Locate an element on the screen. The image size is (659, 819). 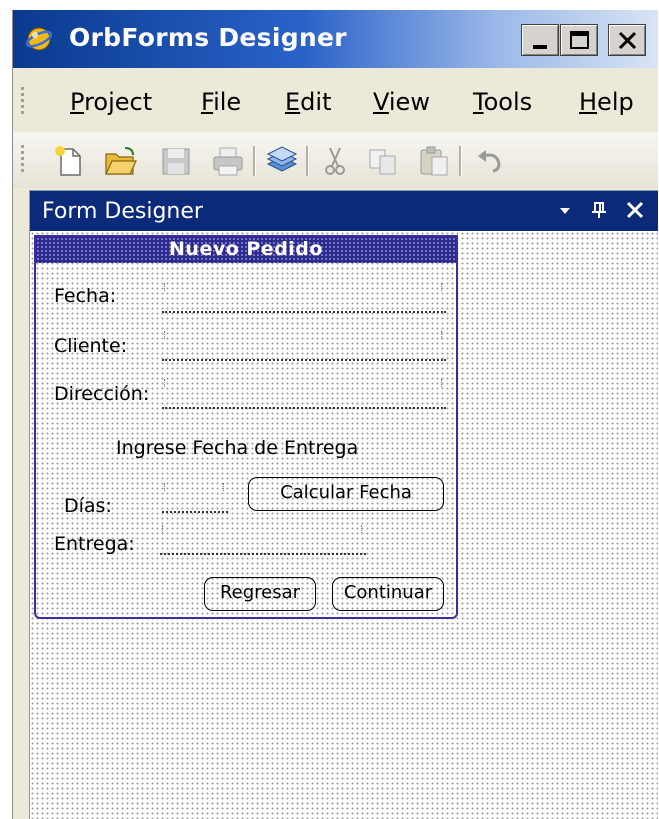
maximize-button is located at coordinates (579, 40).